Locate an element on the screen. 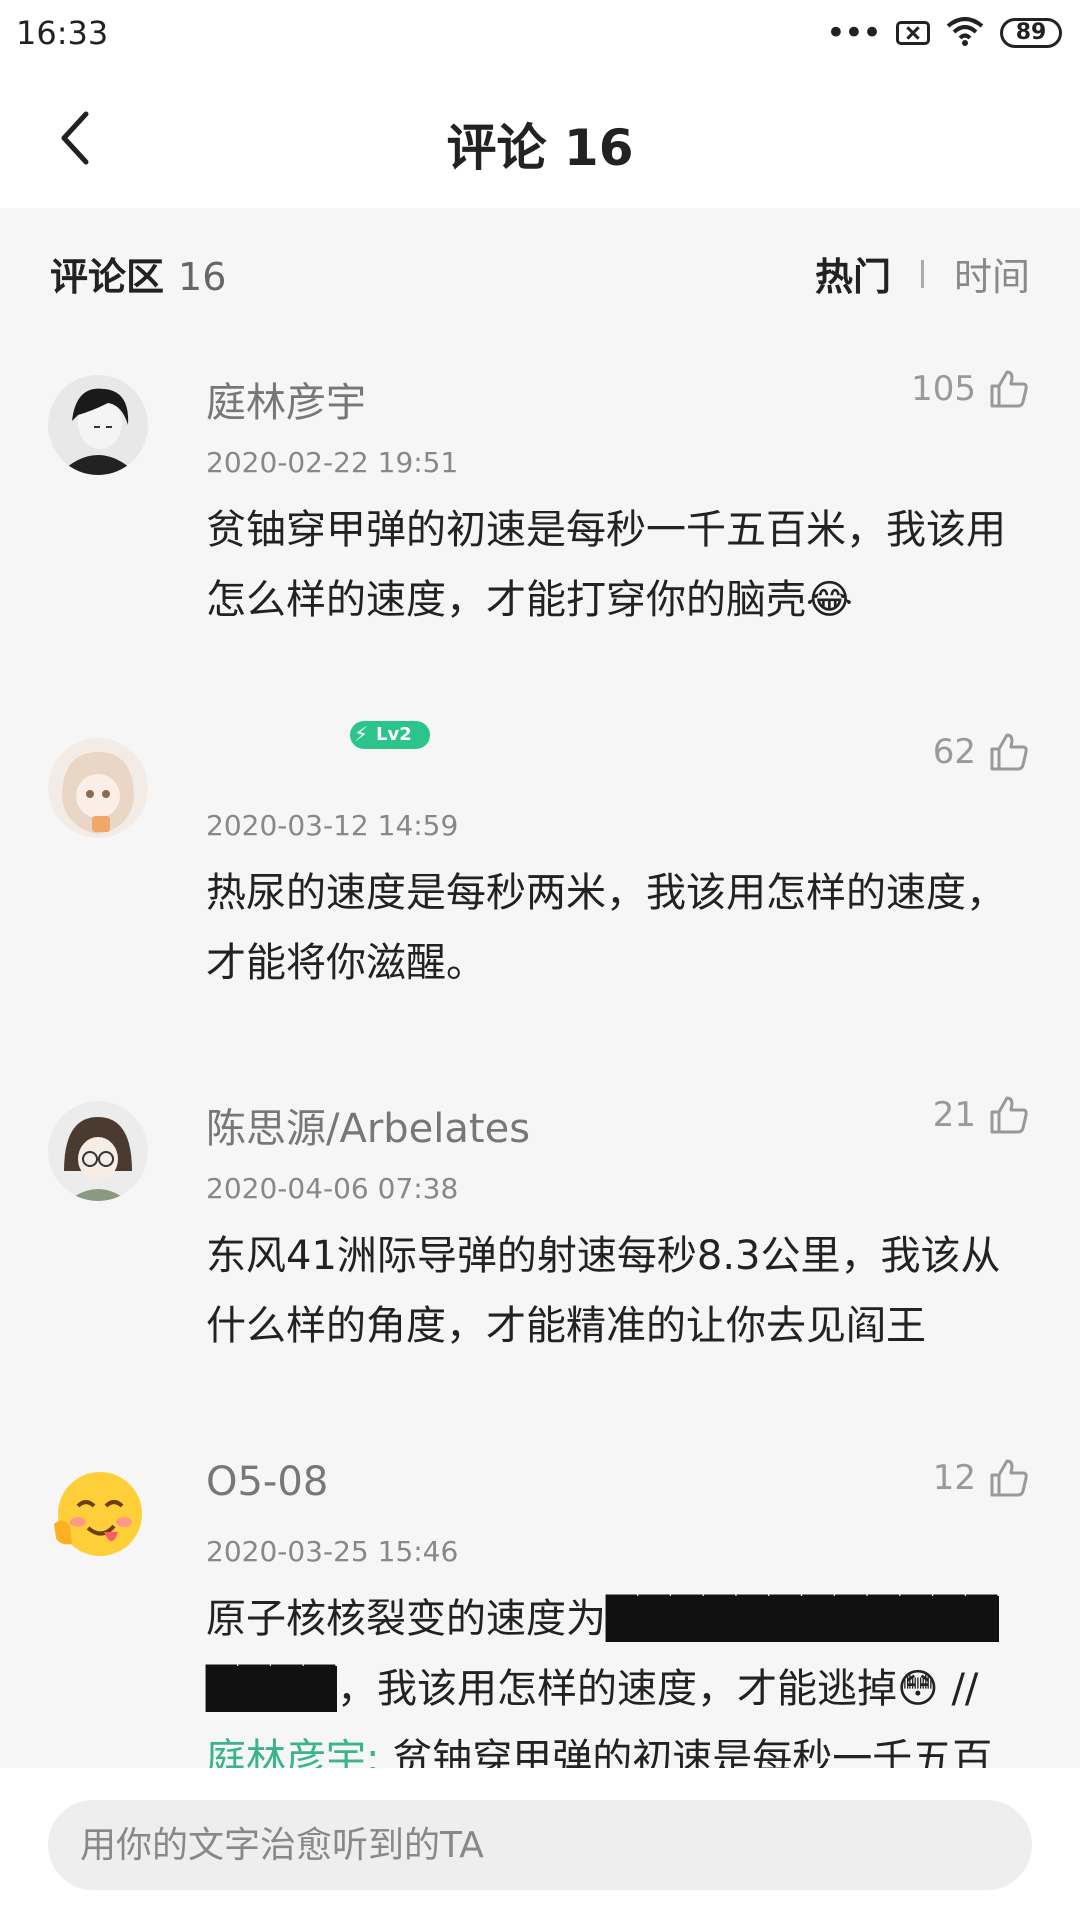 The height and width of the screenshot is (1920, 1080). comment-timestamp: 2020-02-22 19:51 is located at coordinates (332, 462).